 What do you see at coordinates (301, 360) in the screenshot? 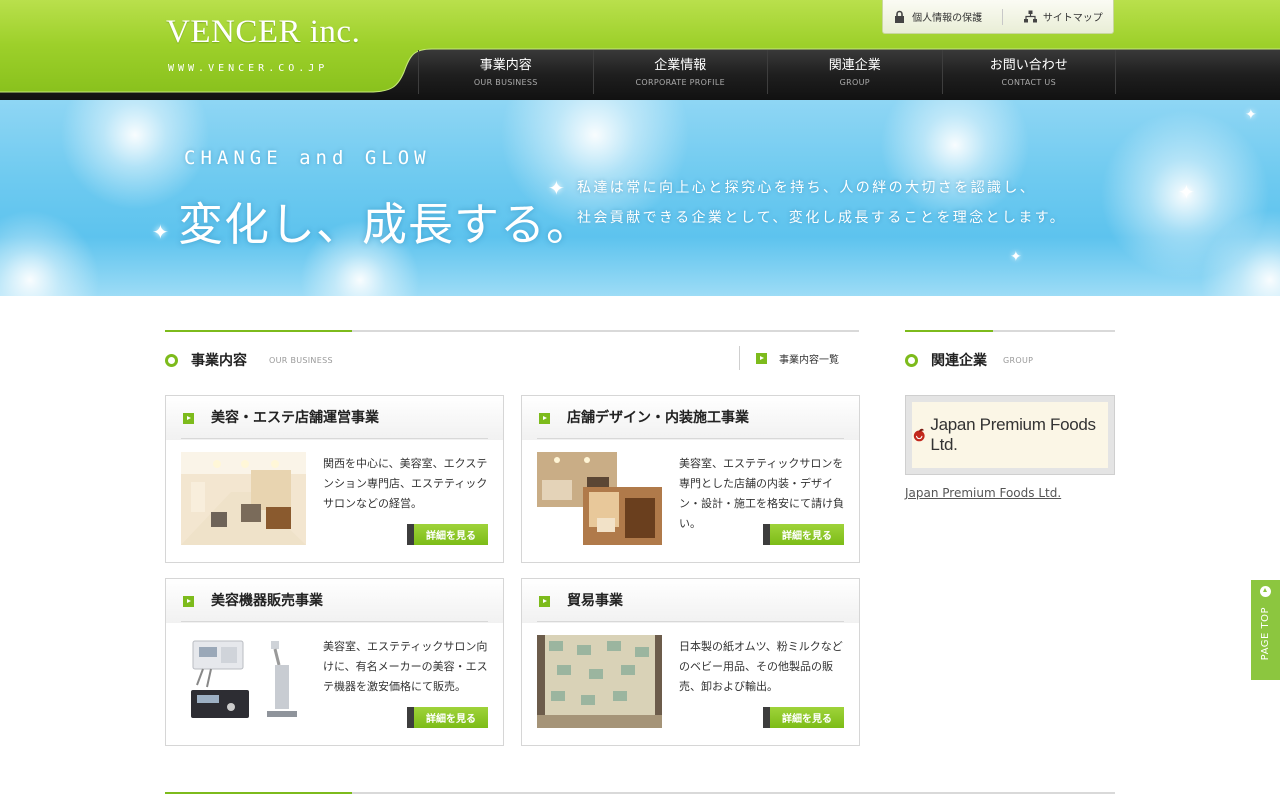
I see `business-section-en: OUR BUSINESS` at bounding box center [301, 360].